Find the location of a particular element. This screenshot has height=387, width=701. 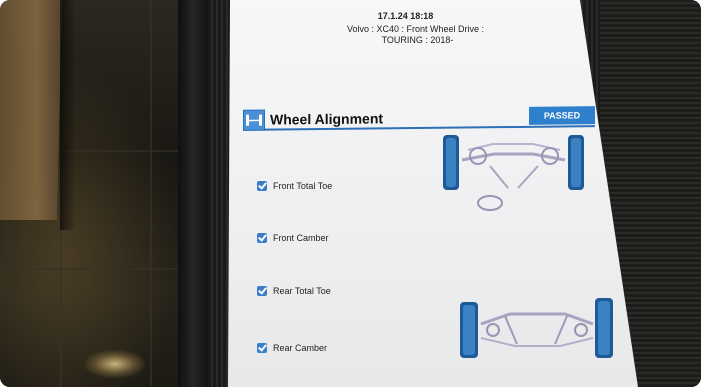

light-reflection is located at coordinates (115, 364).